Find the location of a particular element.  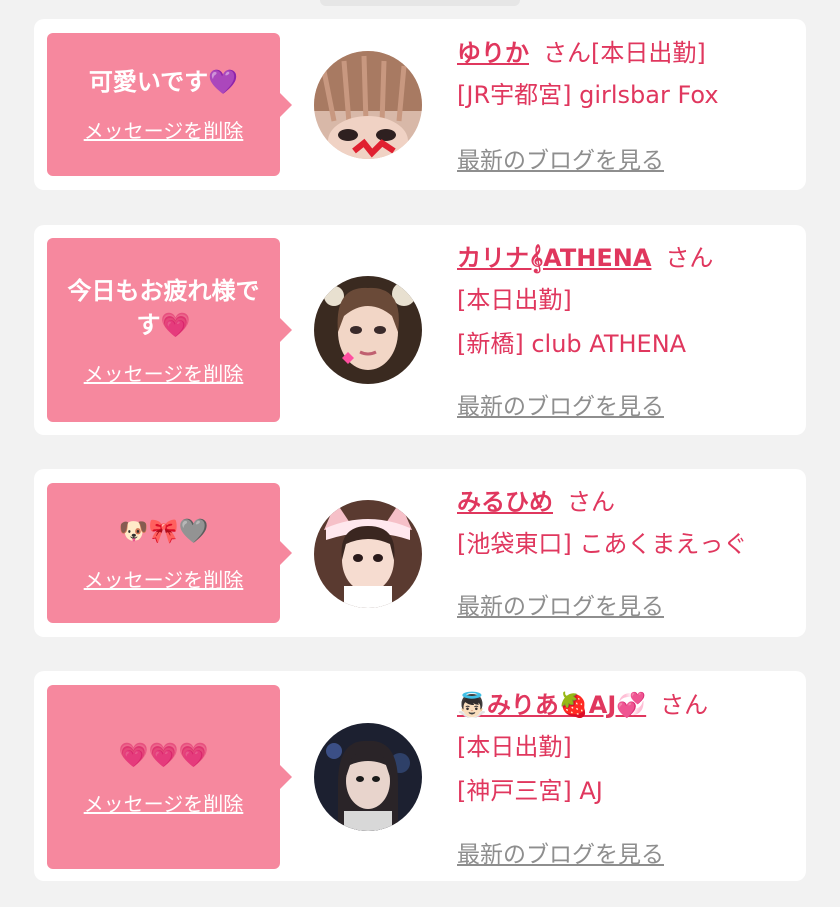

message-text: 🐶🎀🩶 is located at coordinates (163, 530).